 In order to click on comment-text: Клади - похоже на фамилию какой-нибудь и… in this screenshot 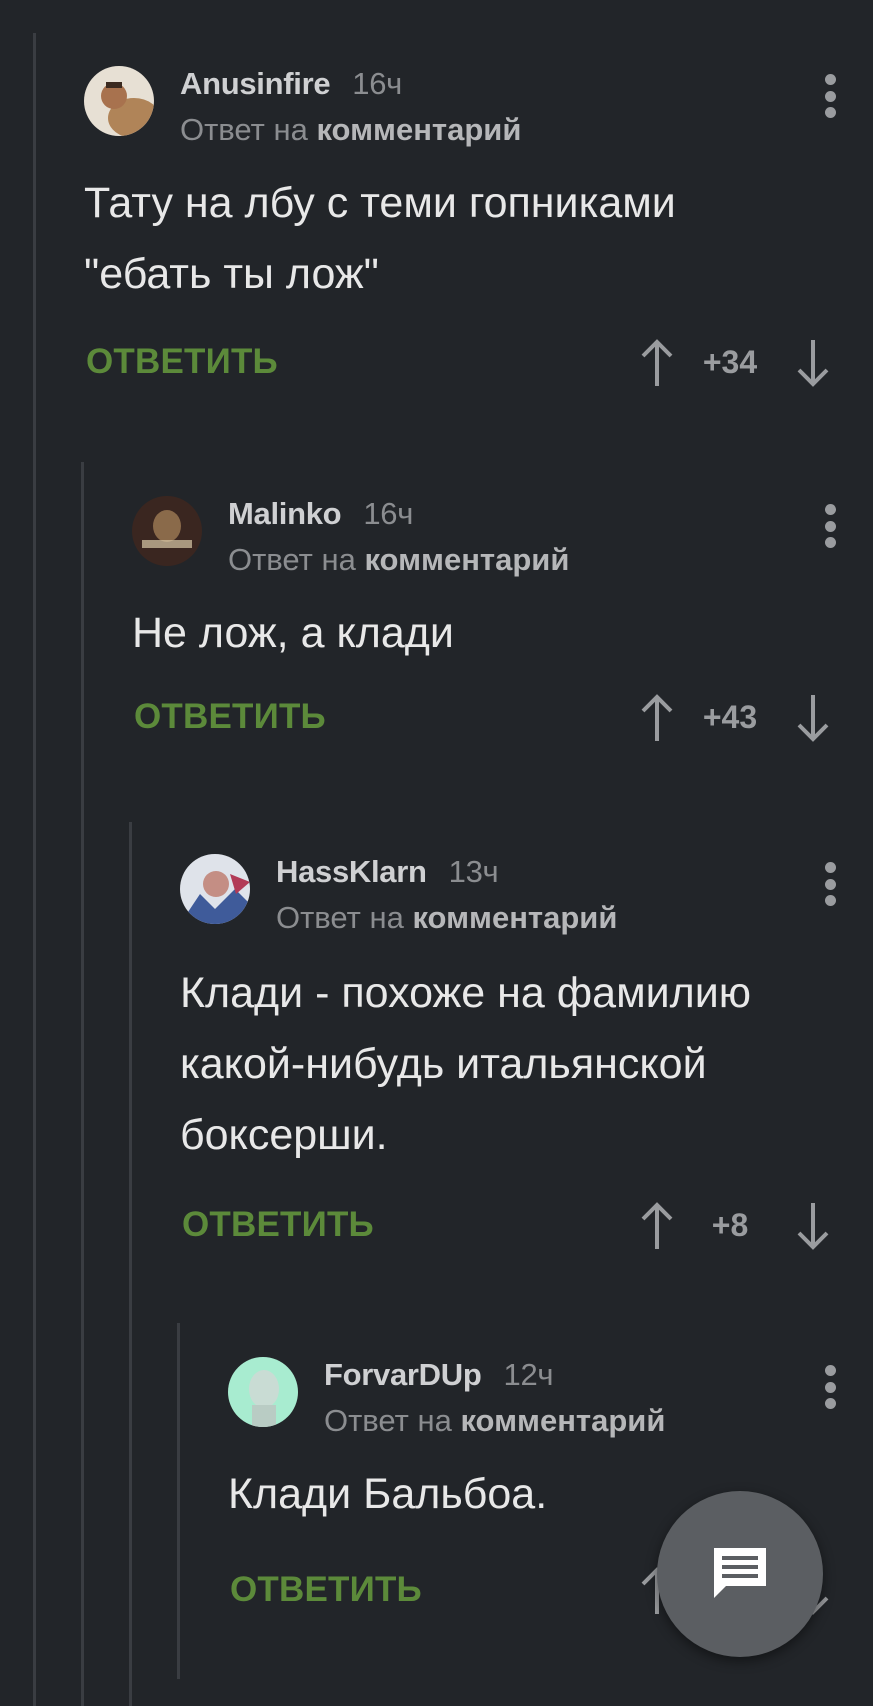, I will do `click(466, 1064)`.